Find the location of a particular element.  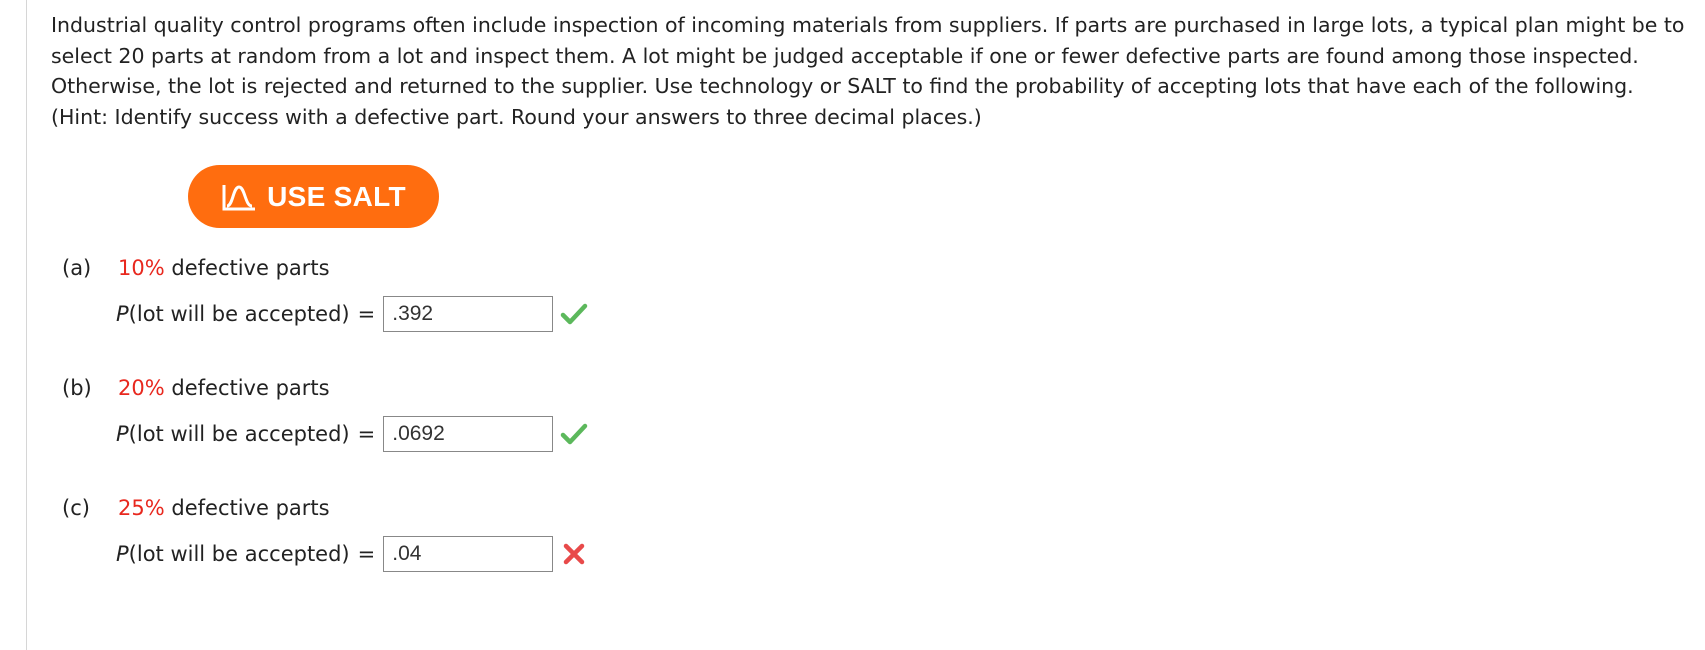

part-c-heading: (c) 25% defective parts is located at coordinates (196, 508).